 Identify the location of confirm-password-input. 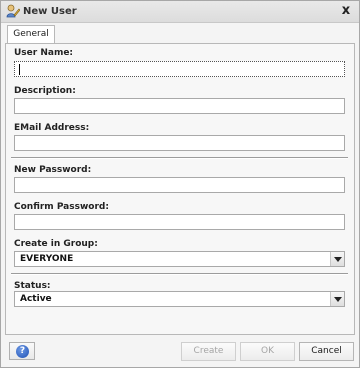
(179, 222).